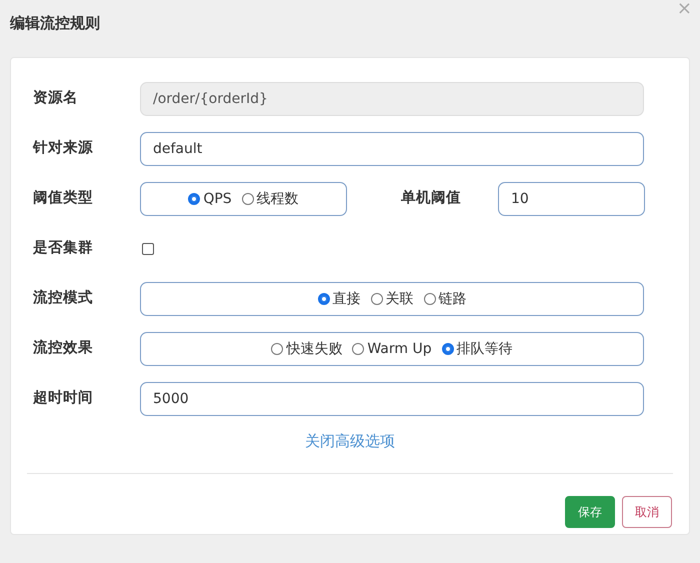  Describe the element at coordinates (270, 199) in the screenshot. I see `radio-option: 线程数` at that location.